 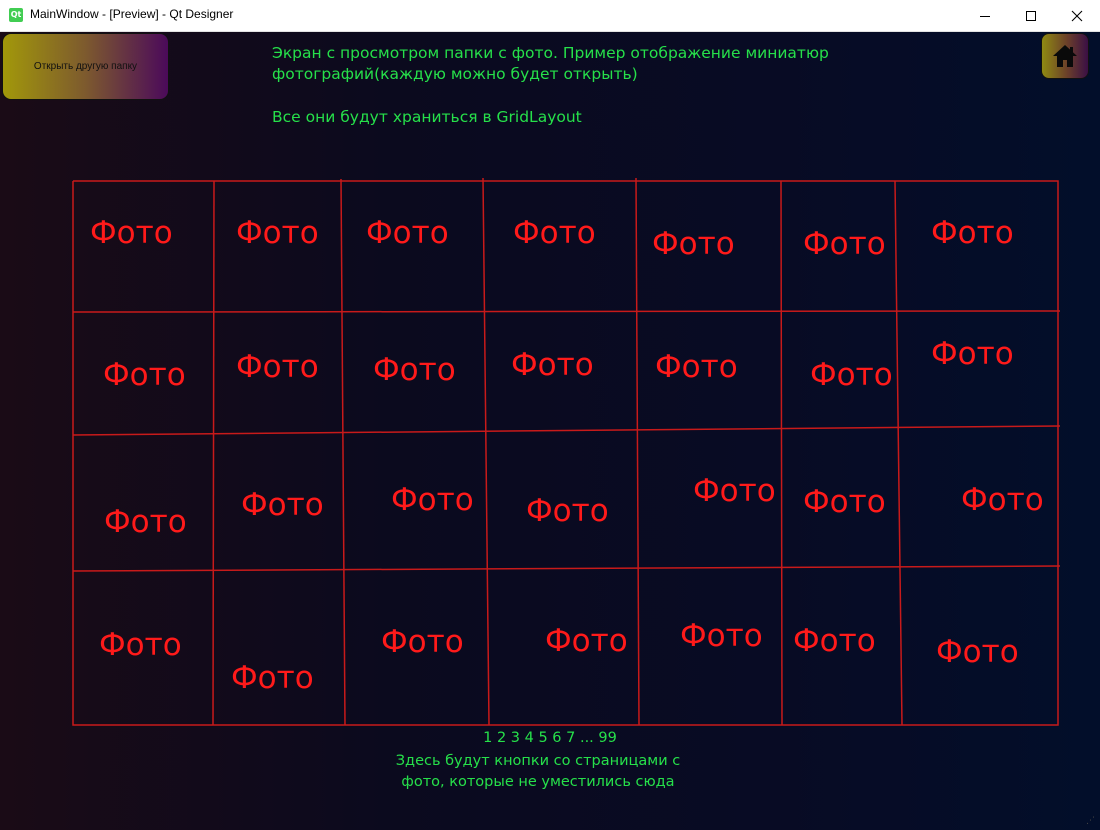 What do you see at coordinates (16, 15) in the screenshot?
I see `qt-icon: Qt` at bounding box center [16, 15].